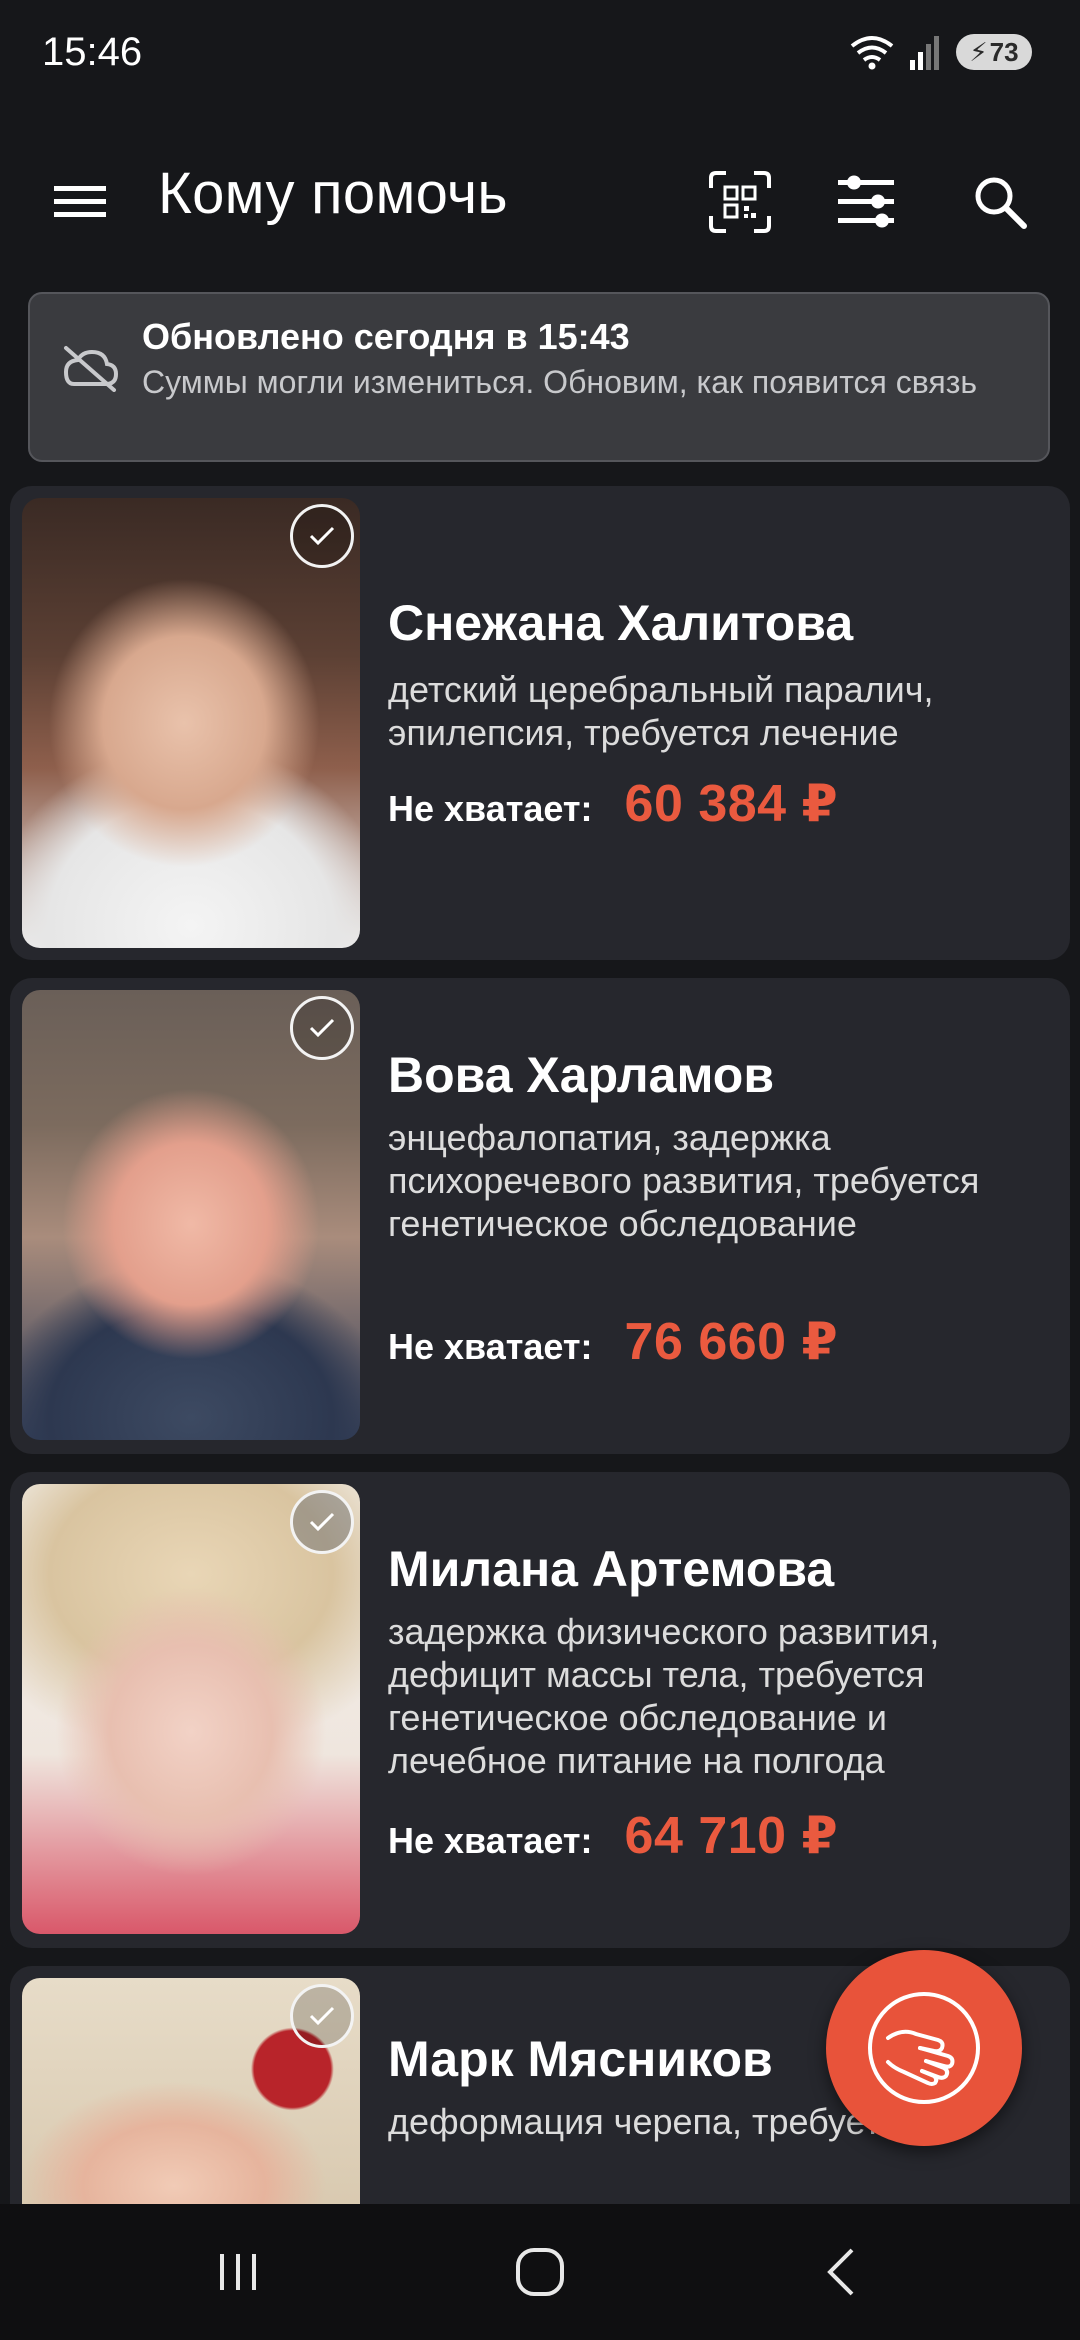 This screenshot has width=1080, height=2340. I want to click on need-amount: 76 660 ₽, so click(731, 1342).